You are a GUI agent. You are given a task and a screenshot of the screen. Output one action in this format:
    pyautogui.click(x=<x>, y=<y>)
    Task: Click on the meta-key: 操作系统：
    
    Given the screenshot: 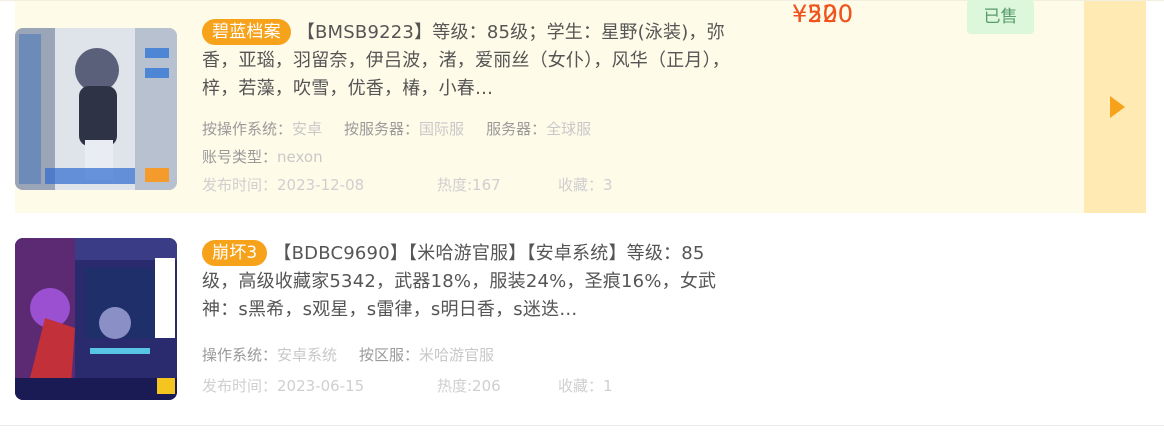 What is the action you would take?
    pyautogui.click(x=240, y=355)
    